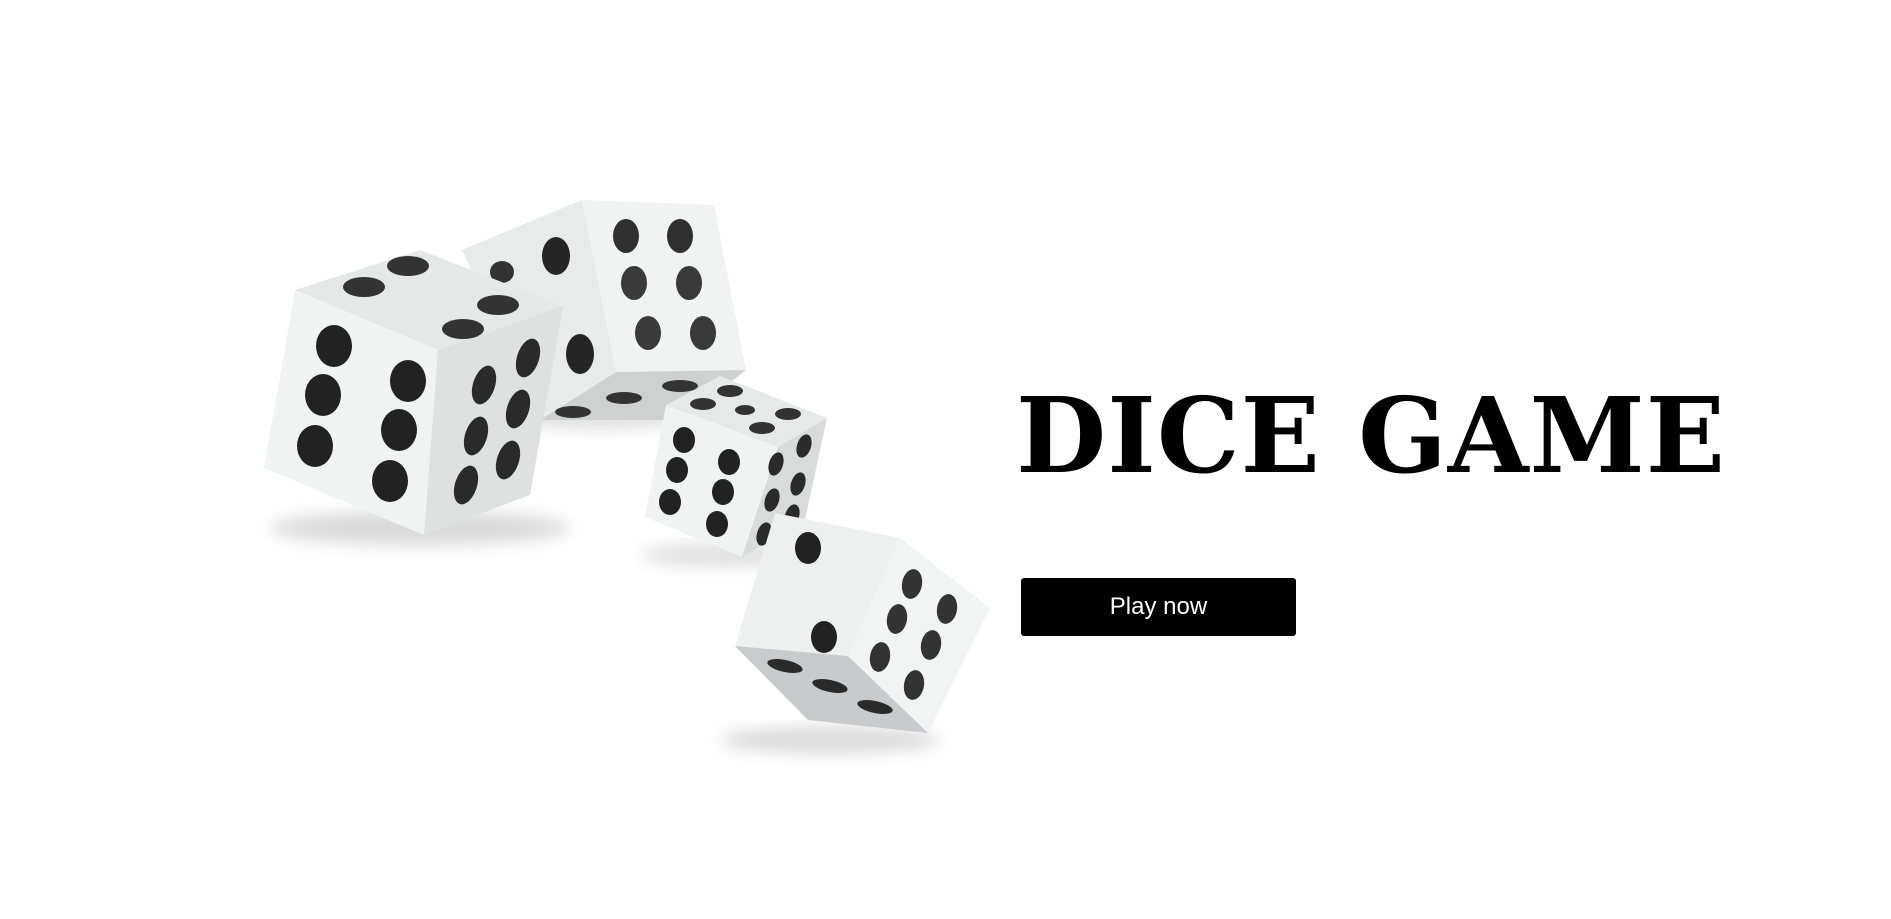  Describe the element at coordinates (1158, 607) in the screenshot. I see `play-now-button: Play now` at that location.